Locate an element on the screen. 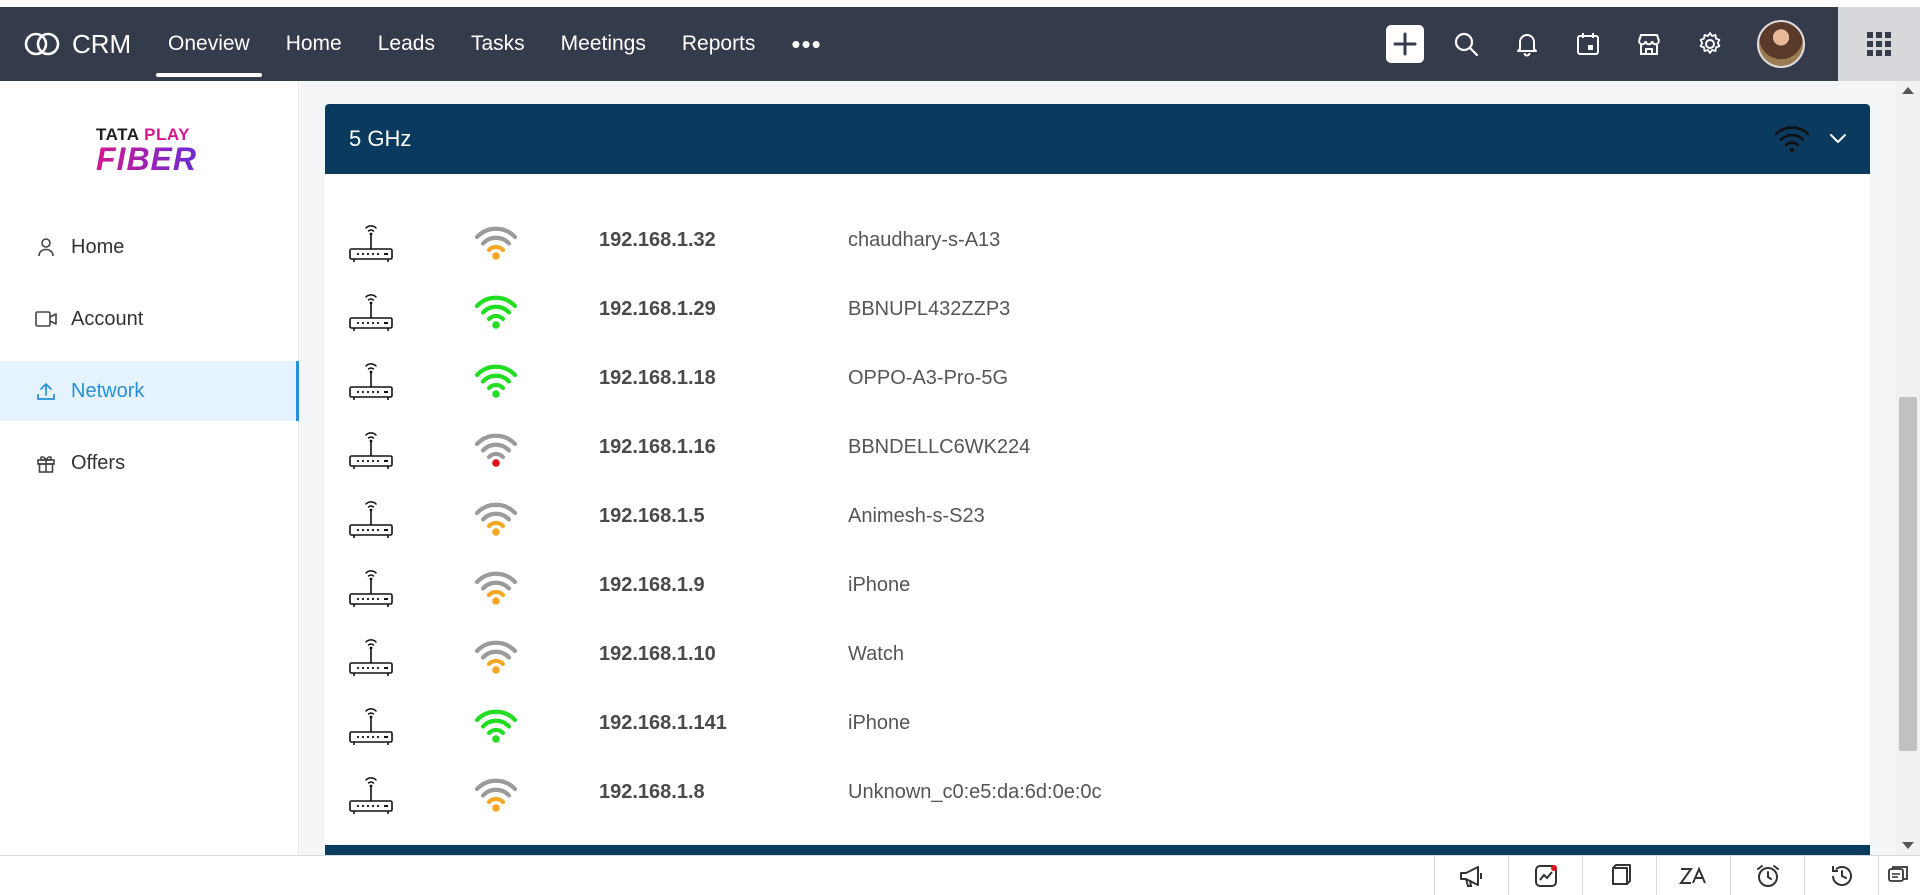  analytics-icon is located at coordinates (1545, 875).